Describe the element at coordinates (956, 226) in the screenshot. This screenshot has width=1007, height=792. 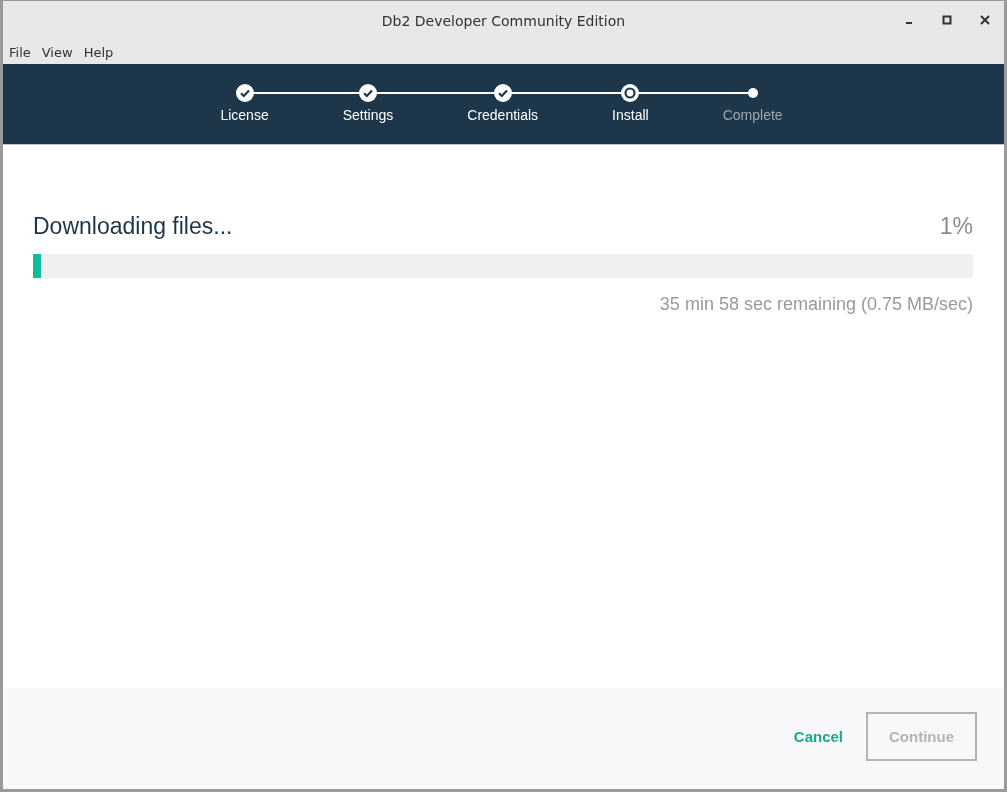
I see `progress-percent: 1%` at that location.